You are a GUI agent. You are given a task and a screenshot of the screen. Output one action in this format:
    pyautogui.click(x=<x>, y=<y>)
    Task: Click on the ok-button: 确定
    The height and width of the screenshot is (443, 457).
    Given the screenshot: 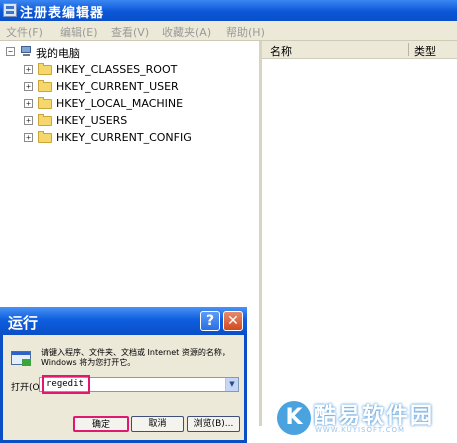 What is the action you would take?
    pyautogui.click(x=101, y=424)
    